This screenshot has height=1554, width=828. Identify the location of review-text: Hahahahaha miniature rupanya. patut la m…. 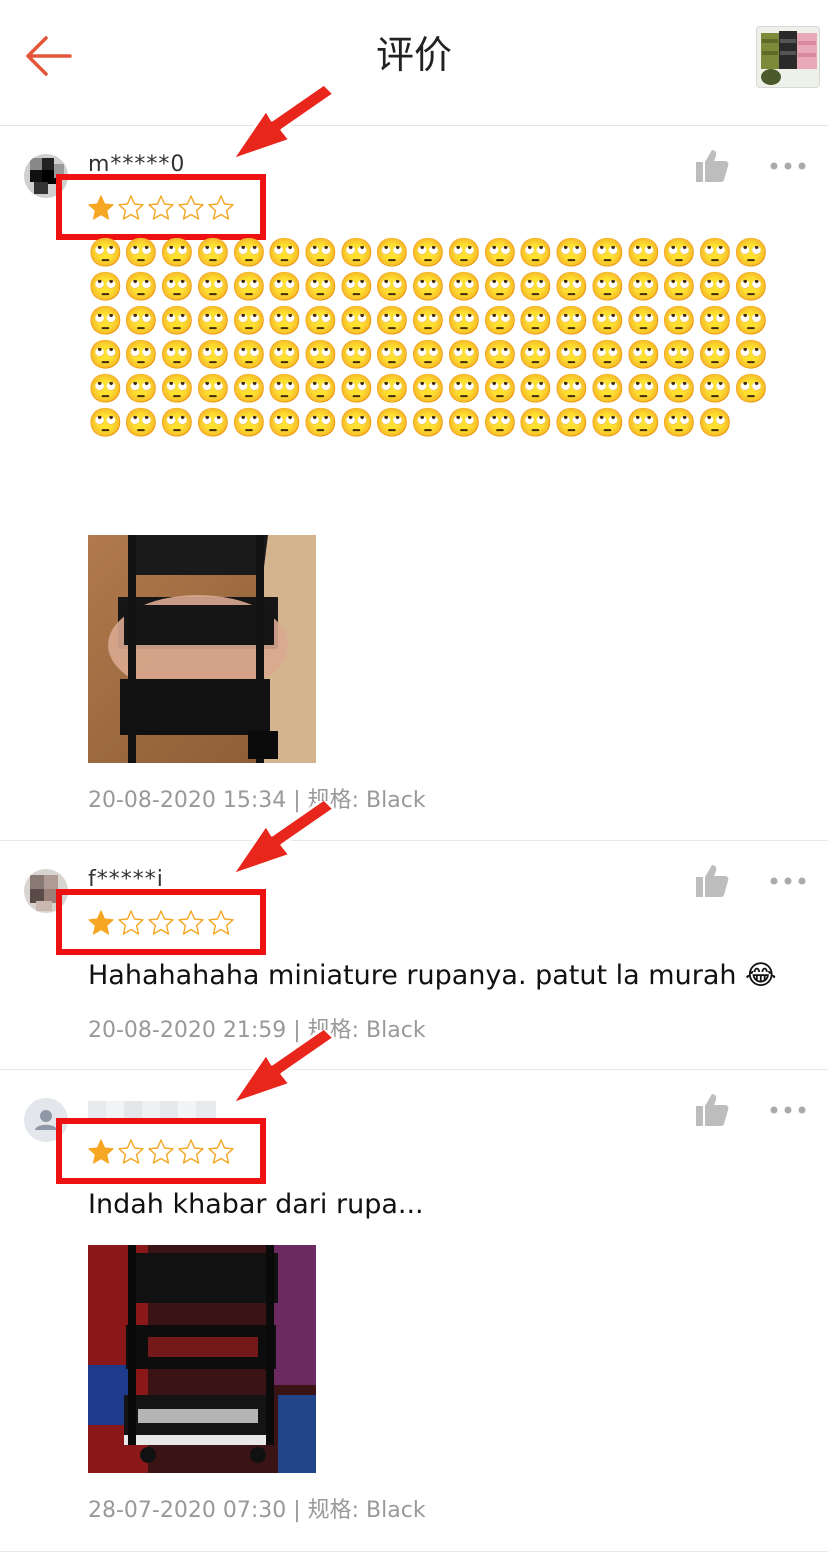
(432, 975).